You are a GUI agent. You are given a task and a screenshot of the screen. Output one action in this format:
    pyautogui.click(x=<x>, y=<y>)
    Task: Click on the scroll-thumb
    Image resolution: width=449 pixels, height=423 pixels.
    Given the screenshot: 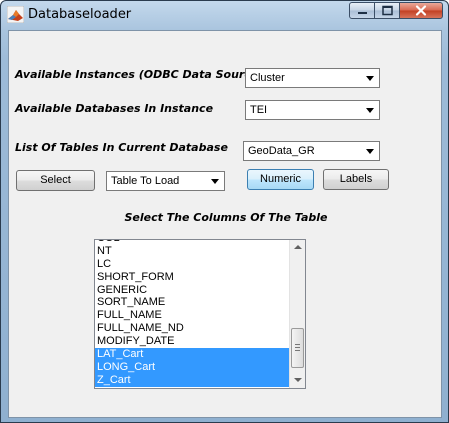 What is the action you would take?
    pyautogui.click(x=297, y=348)
    